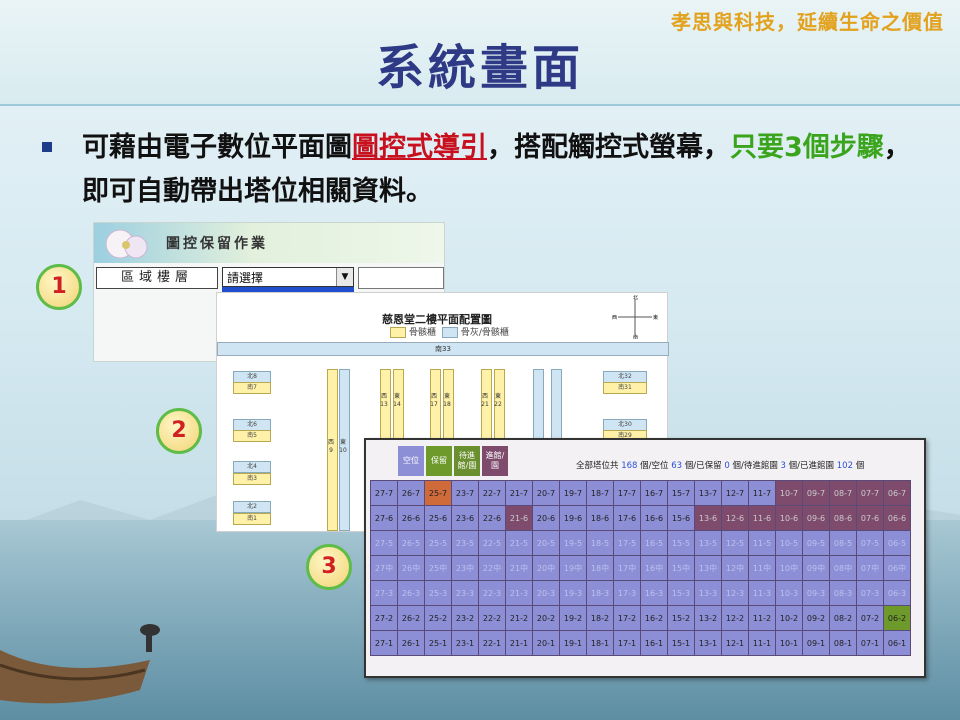  I want to click on niche-cell: 22-7, so click(492, 493).